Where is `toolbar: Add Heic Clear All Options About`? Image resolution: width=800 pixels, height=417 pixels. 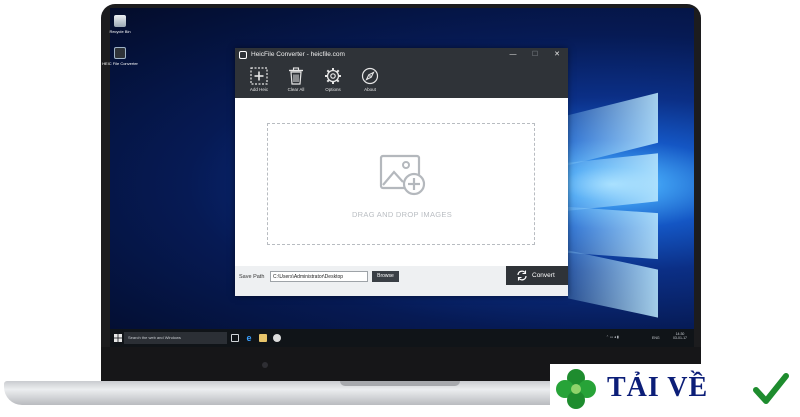 toolbar: Add Heic Clear All Options About is located at coordinates (401, 80).